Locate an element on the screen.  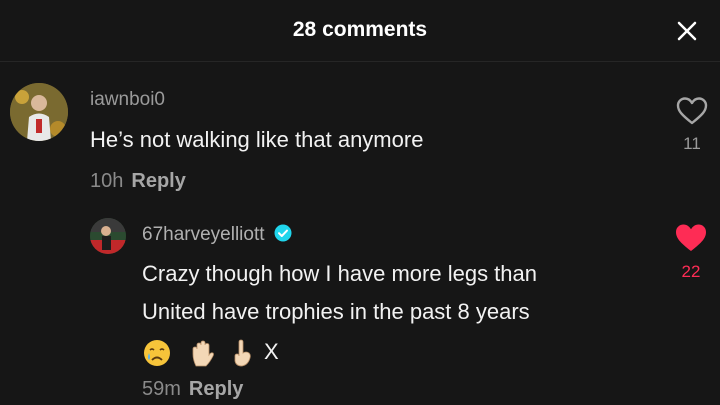
heart-outline-icon is located at coordinates (692, 111).